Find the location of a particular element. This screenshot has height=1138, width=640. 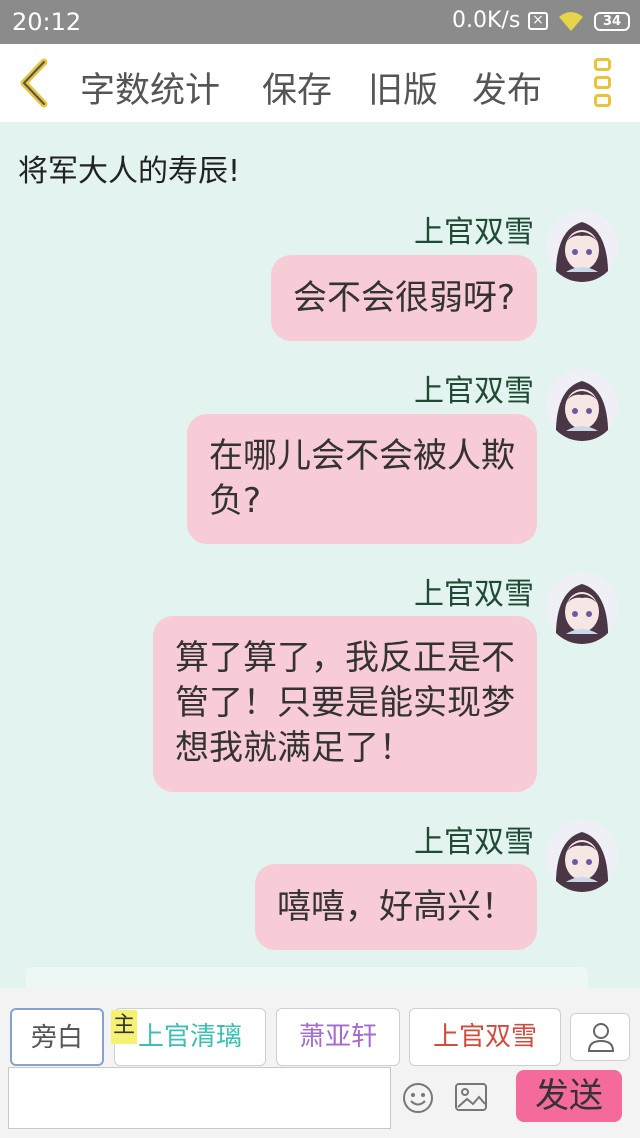

message-bubble: 会不会很弱呀? is located at coordinates (403, 298).